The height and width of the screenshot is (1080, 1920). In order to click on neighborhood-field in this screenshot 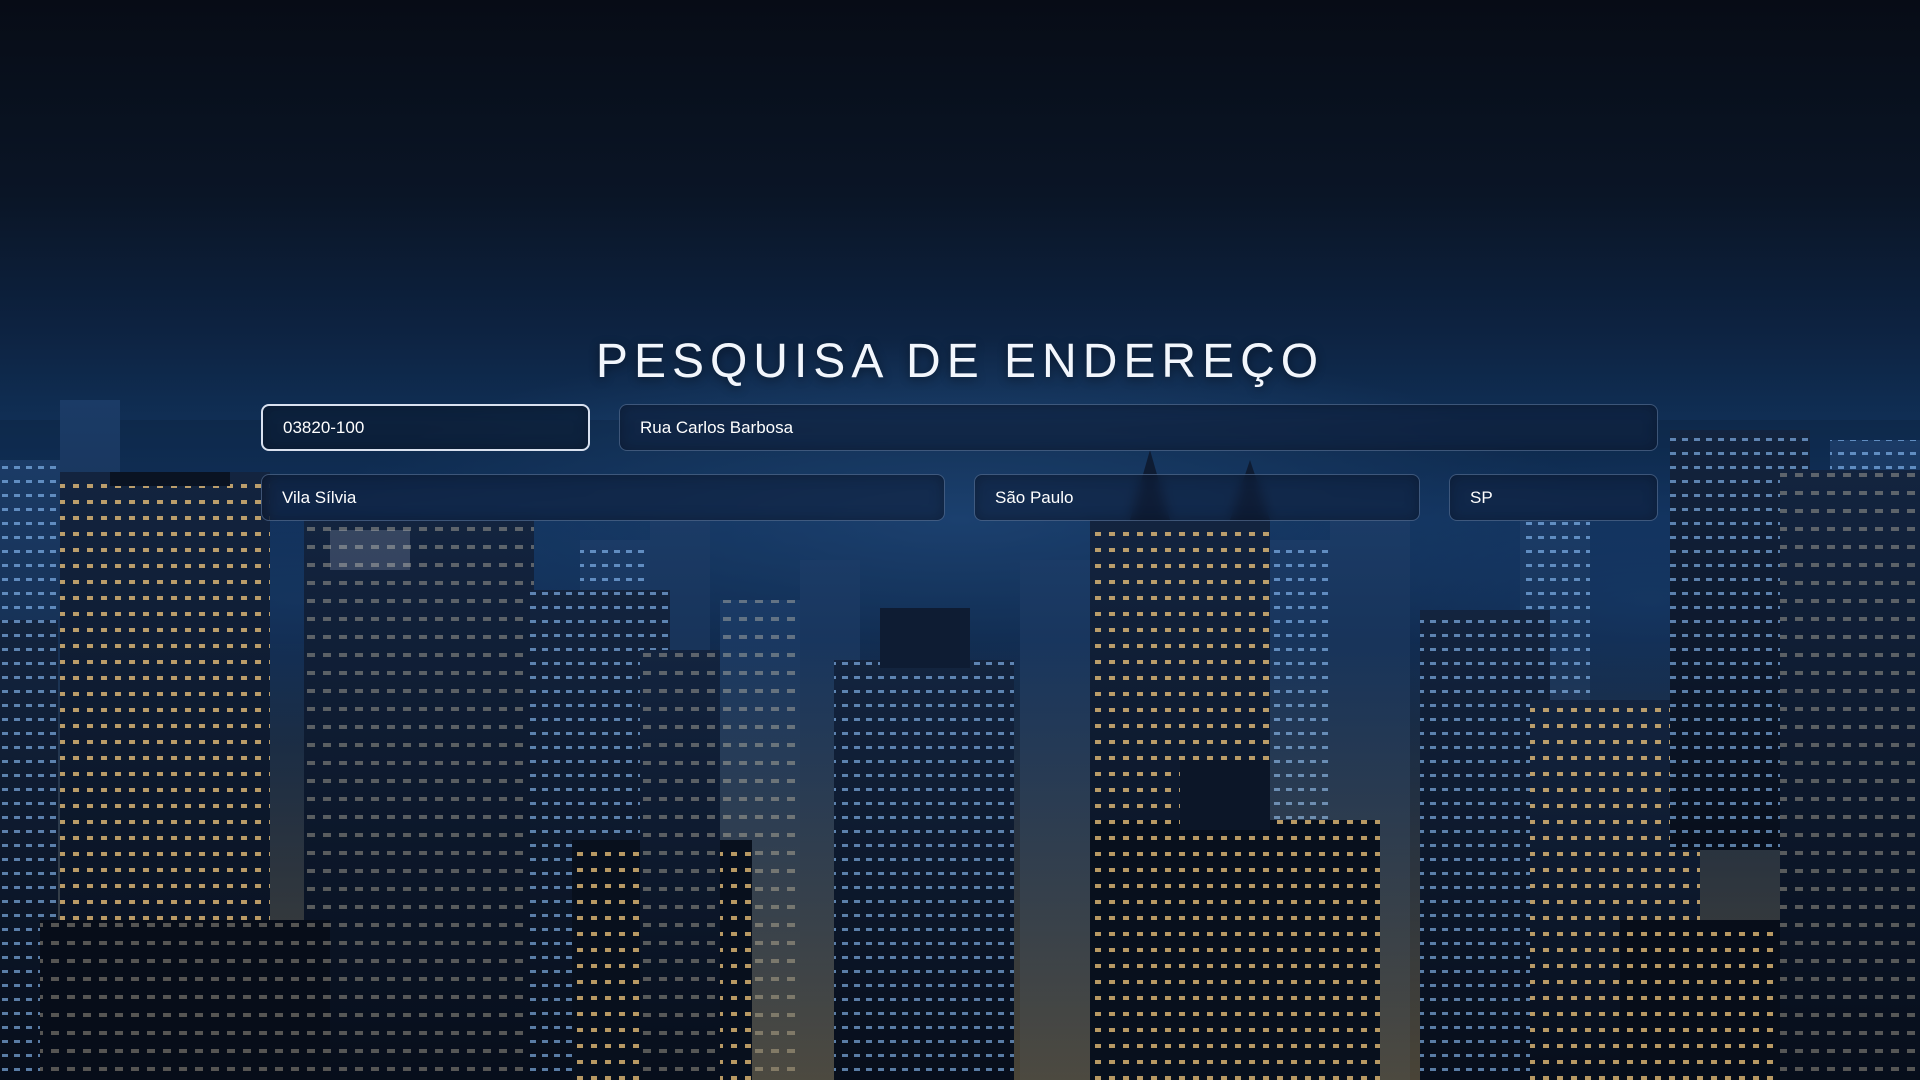, I will do `click(603, 497)`.